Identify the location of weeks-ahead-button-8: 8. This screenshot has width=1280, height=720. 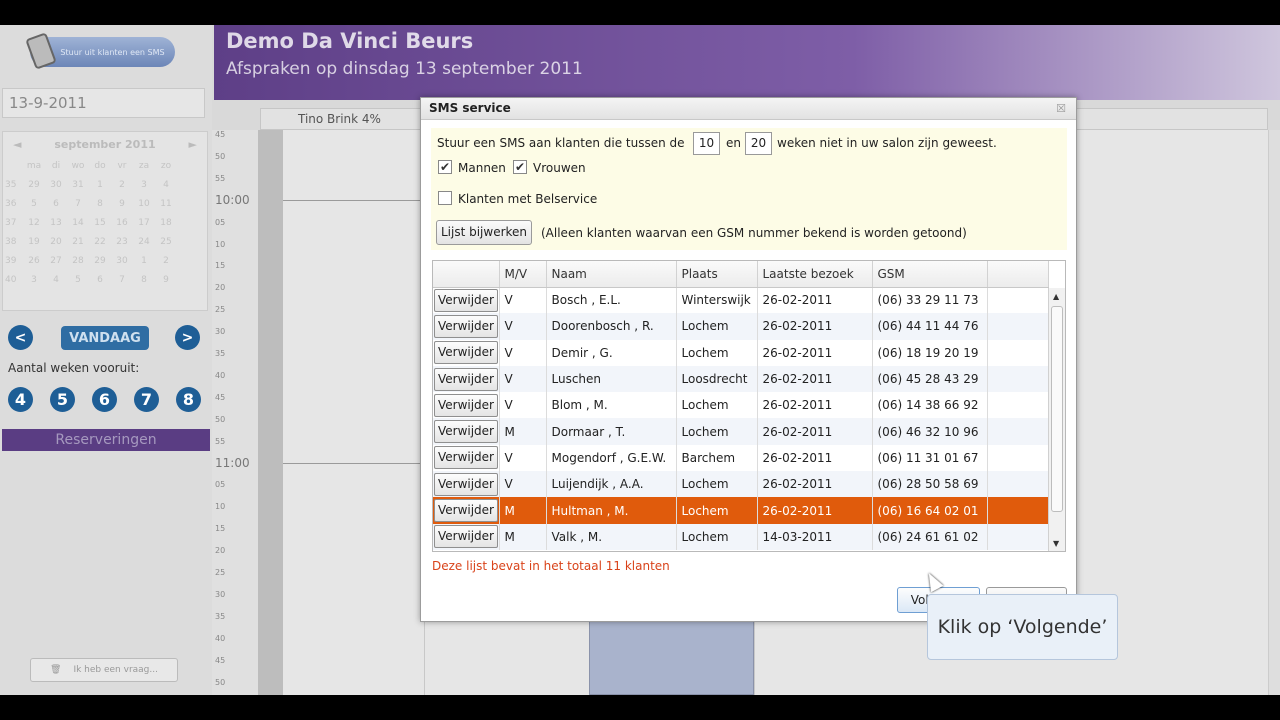
(188, 399).